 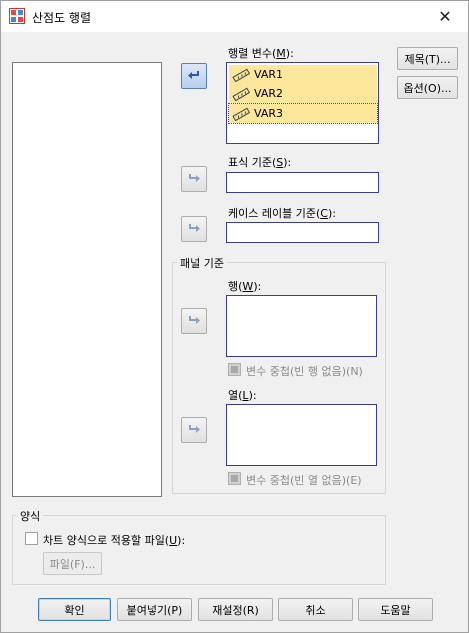 What do you see at coordinates (268, 74) in the screenshot?
I see `variable-name: VAR1` at bounding box center [268, 74].